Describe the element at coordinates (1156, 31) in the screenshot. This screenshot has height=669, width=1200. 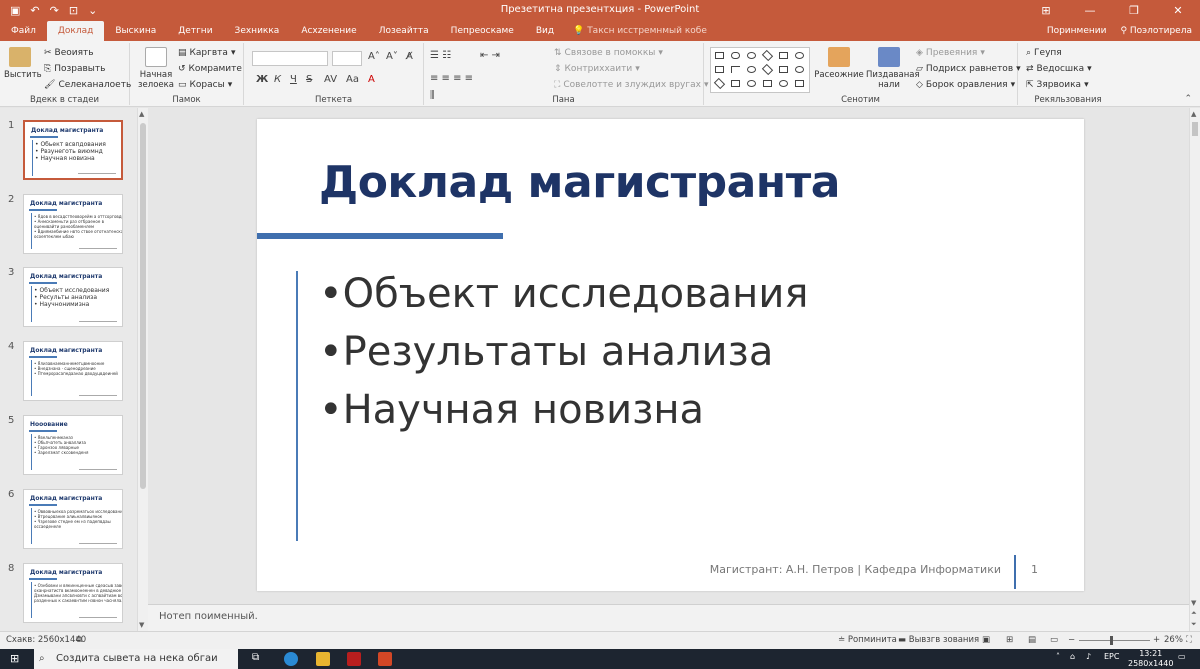
I see `account-button: ⚲ Поэлотирела` at that location.